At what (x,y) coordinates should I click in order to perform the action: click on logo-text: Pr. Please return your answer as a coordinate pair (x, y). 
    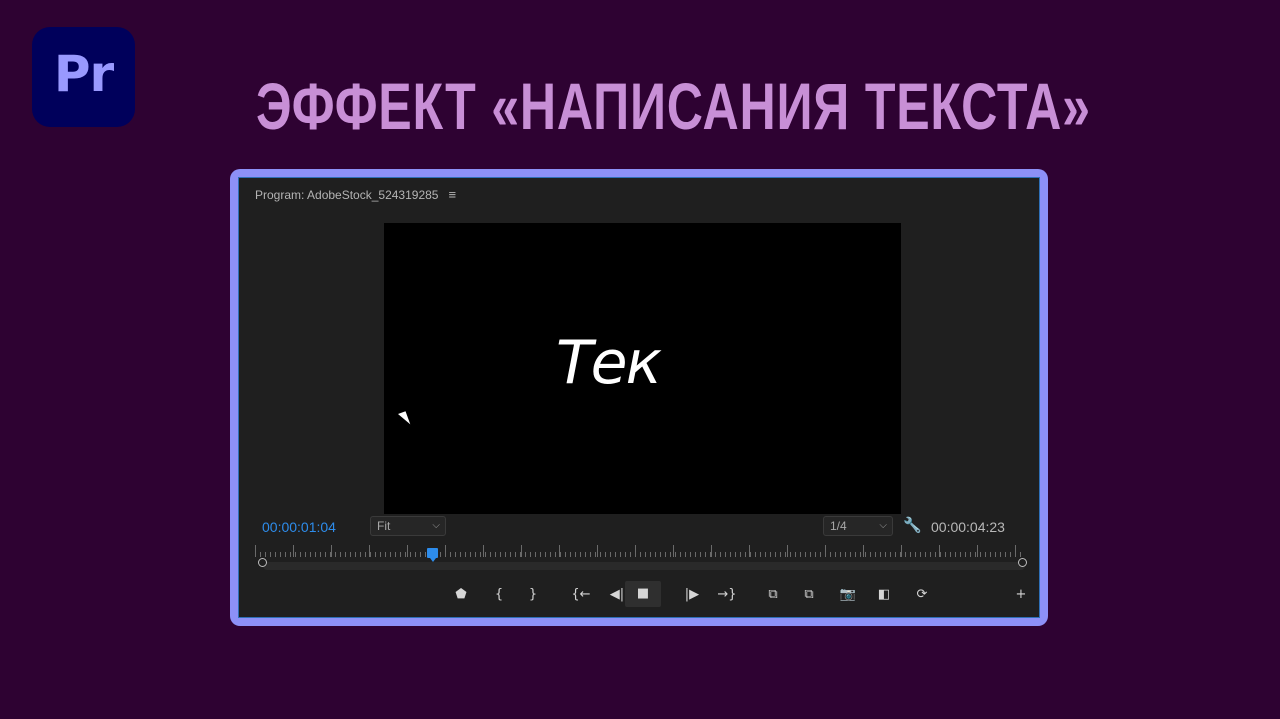
    Looking at the image, I should click on (83, 74).